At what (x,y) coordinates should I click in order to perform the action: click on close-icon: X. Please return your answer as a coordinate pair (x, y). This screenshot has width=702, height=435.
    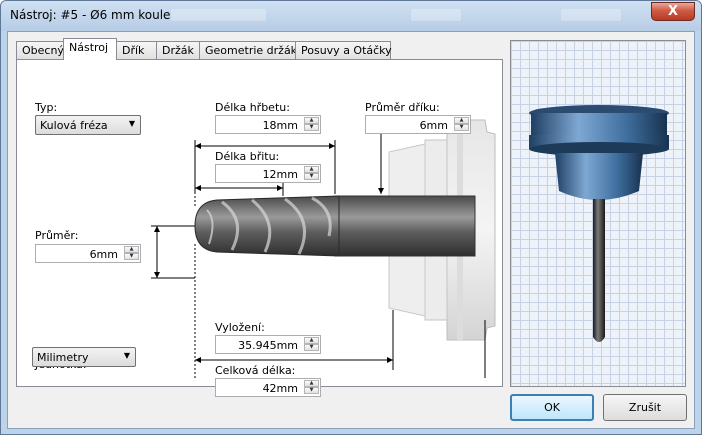
    Looking at the image, I should click on (673, 11).